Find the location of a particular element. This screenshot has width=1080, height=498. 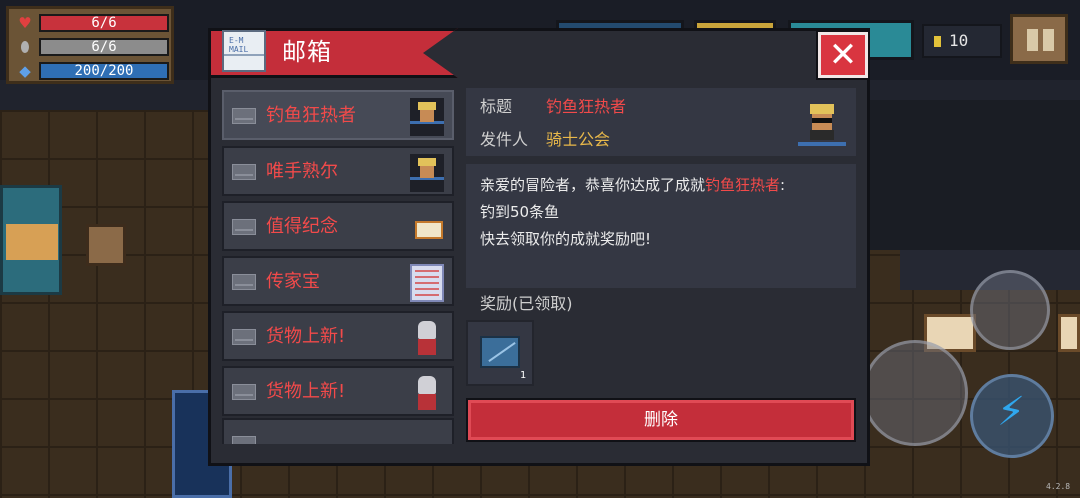

version-label: 4.2.8 is located at coordinates (1058, 486).